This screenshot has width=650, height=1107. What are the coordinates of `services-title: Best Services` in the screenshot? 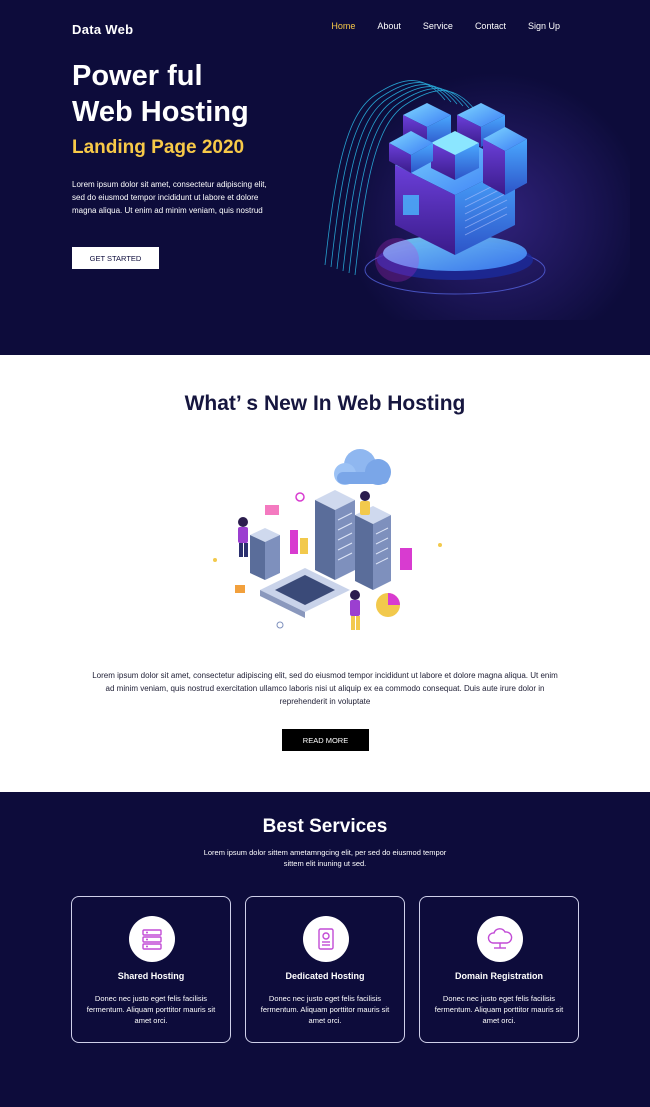 It's located at (325, 826).